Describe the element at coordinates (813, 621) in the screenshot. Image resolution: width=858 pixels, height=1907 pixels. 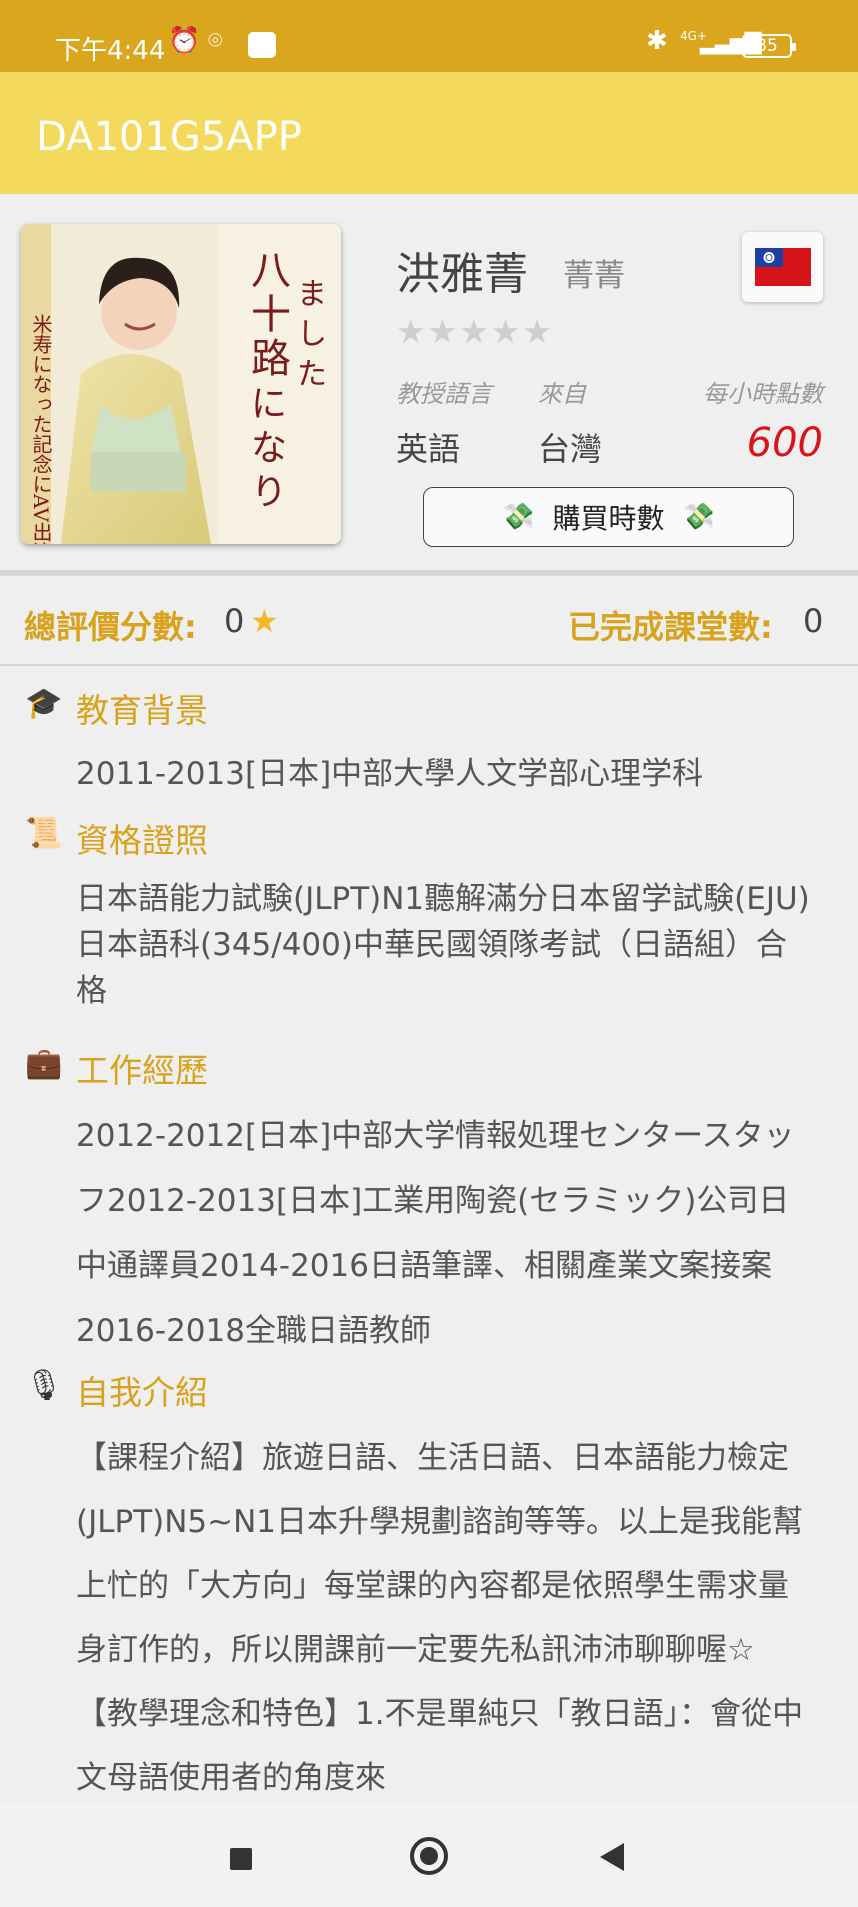
I see `completed-classes-value: 0` at that location.